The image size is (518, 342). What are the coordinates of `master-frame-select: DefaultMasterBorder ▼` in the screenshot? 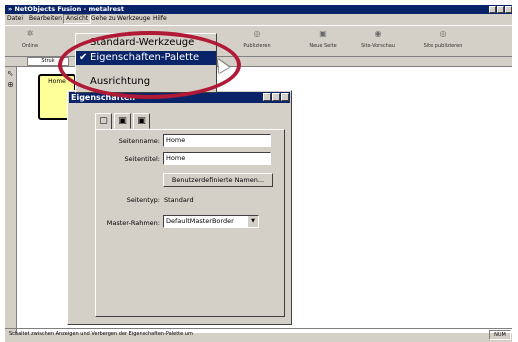 It's located at (211, 221).